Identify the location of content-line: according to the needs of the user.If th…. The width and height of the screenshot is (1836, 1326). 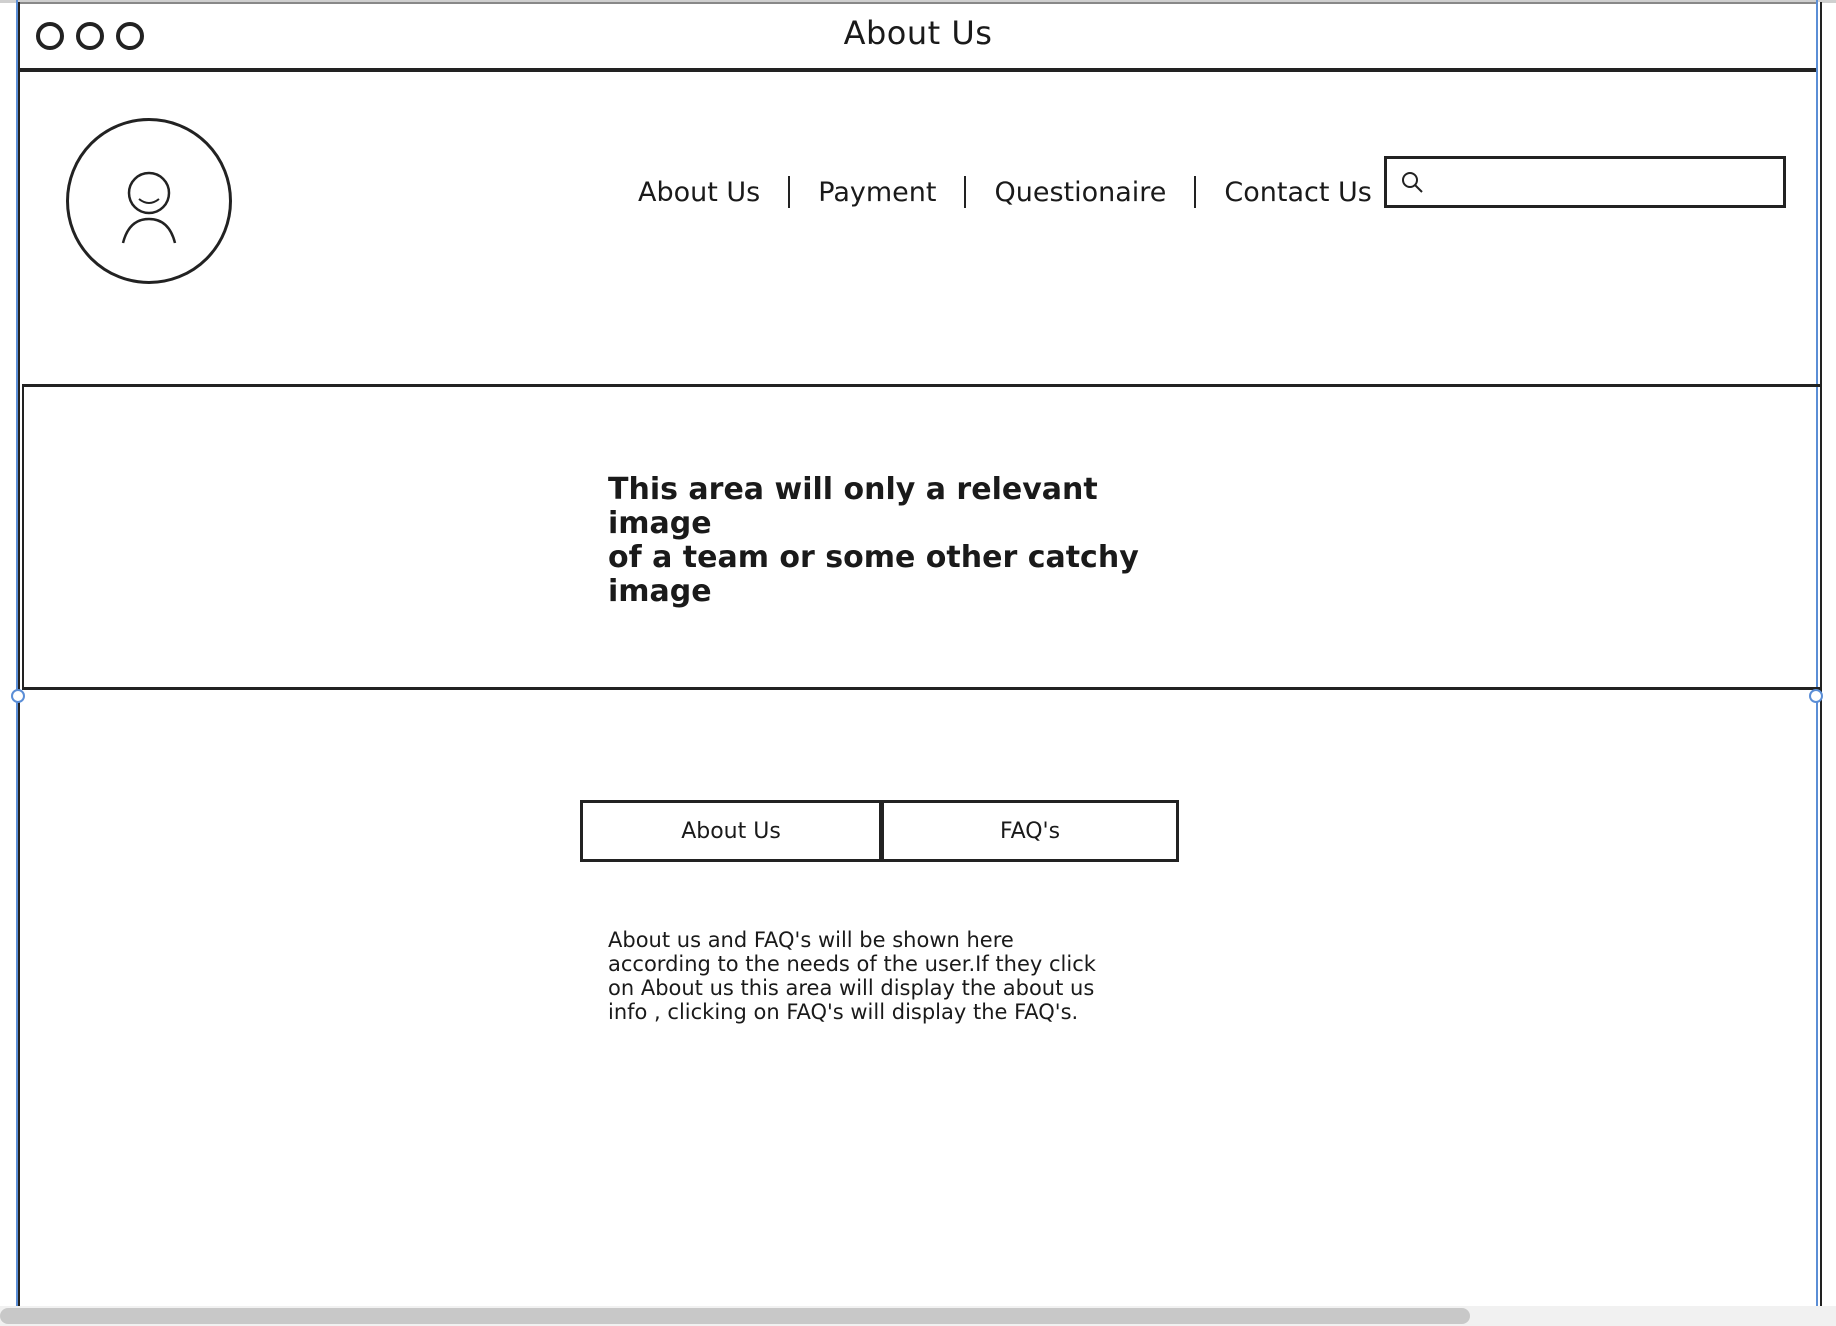
(852, 964).